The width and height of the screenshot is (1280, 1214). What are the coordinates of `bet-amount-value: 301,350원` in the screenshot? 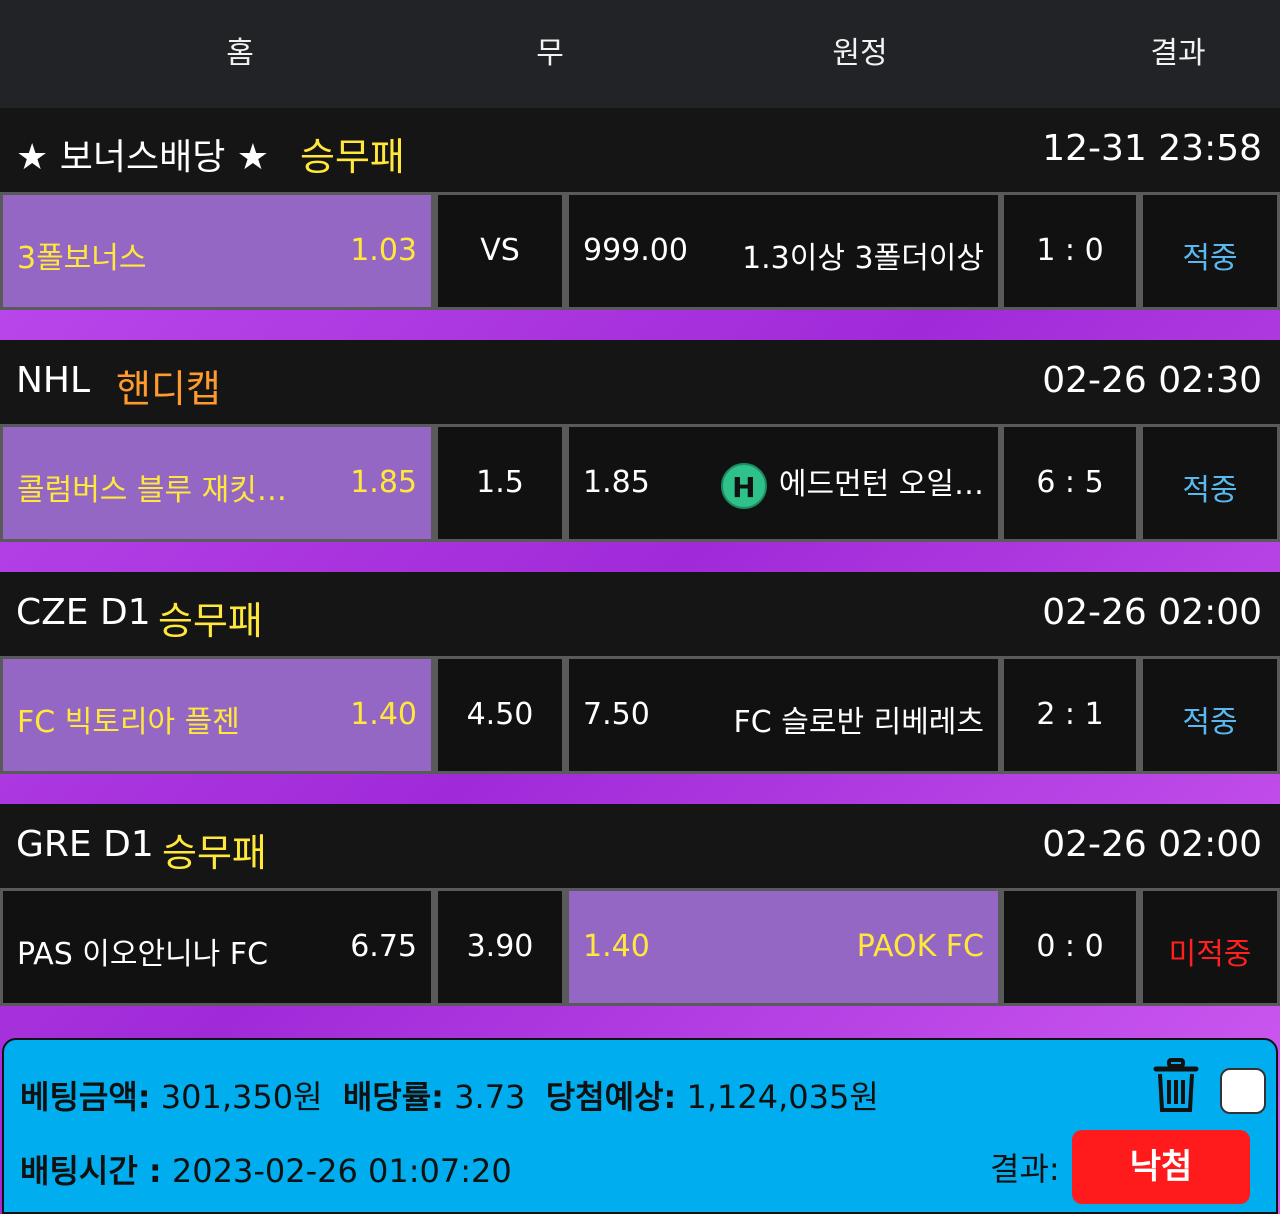 It's located at (241, 1097).